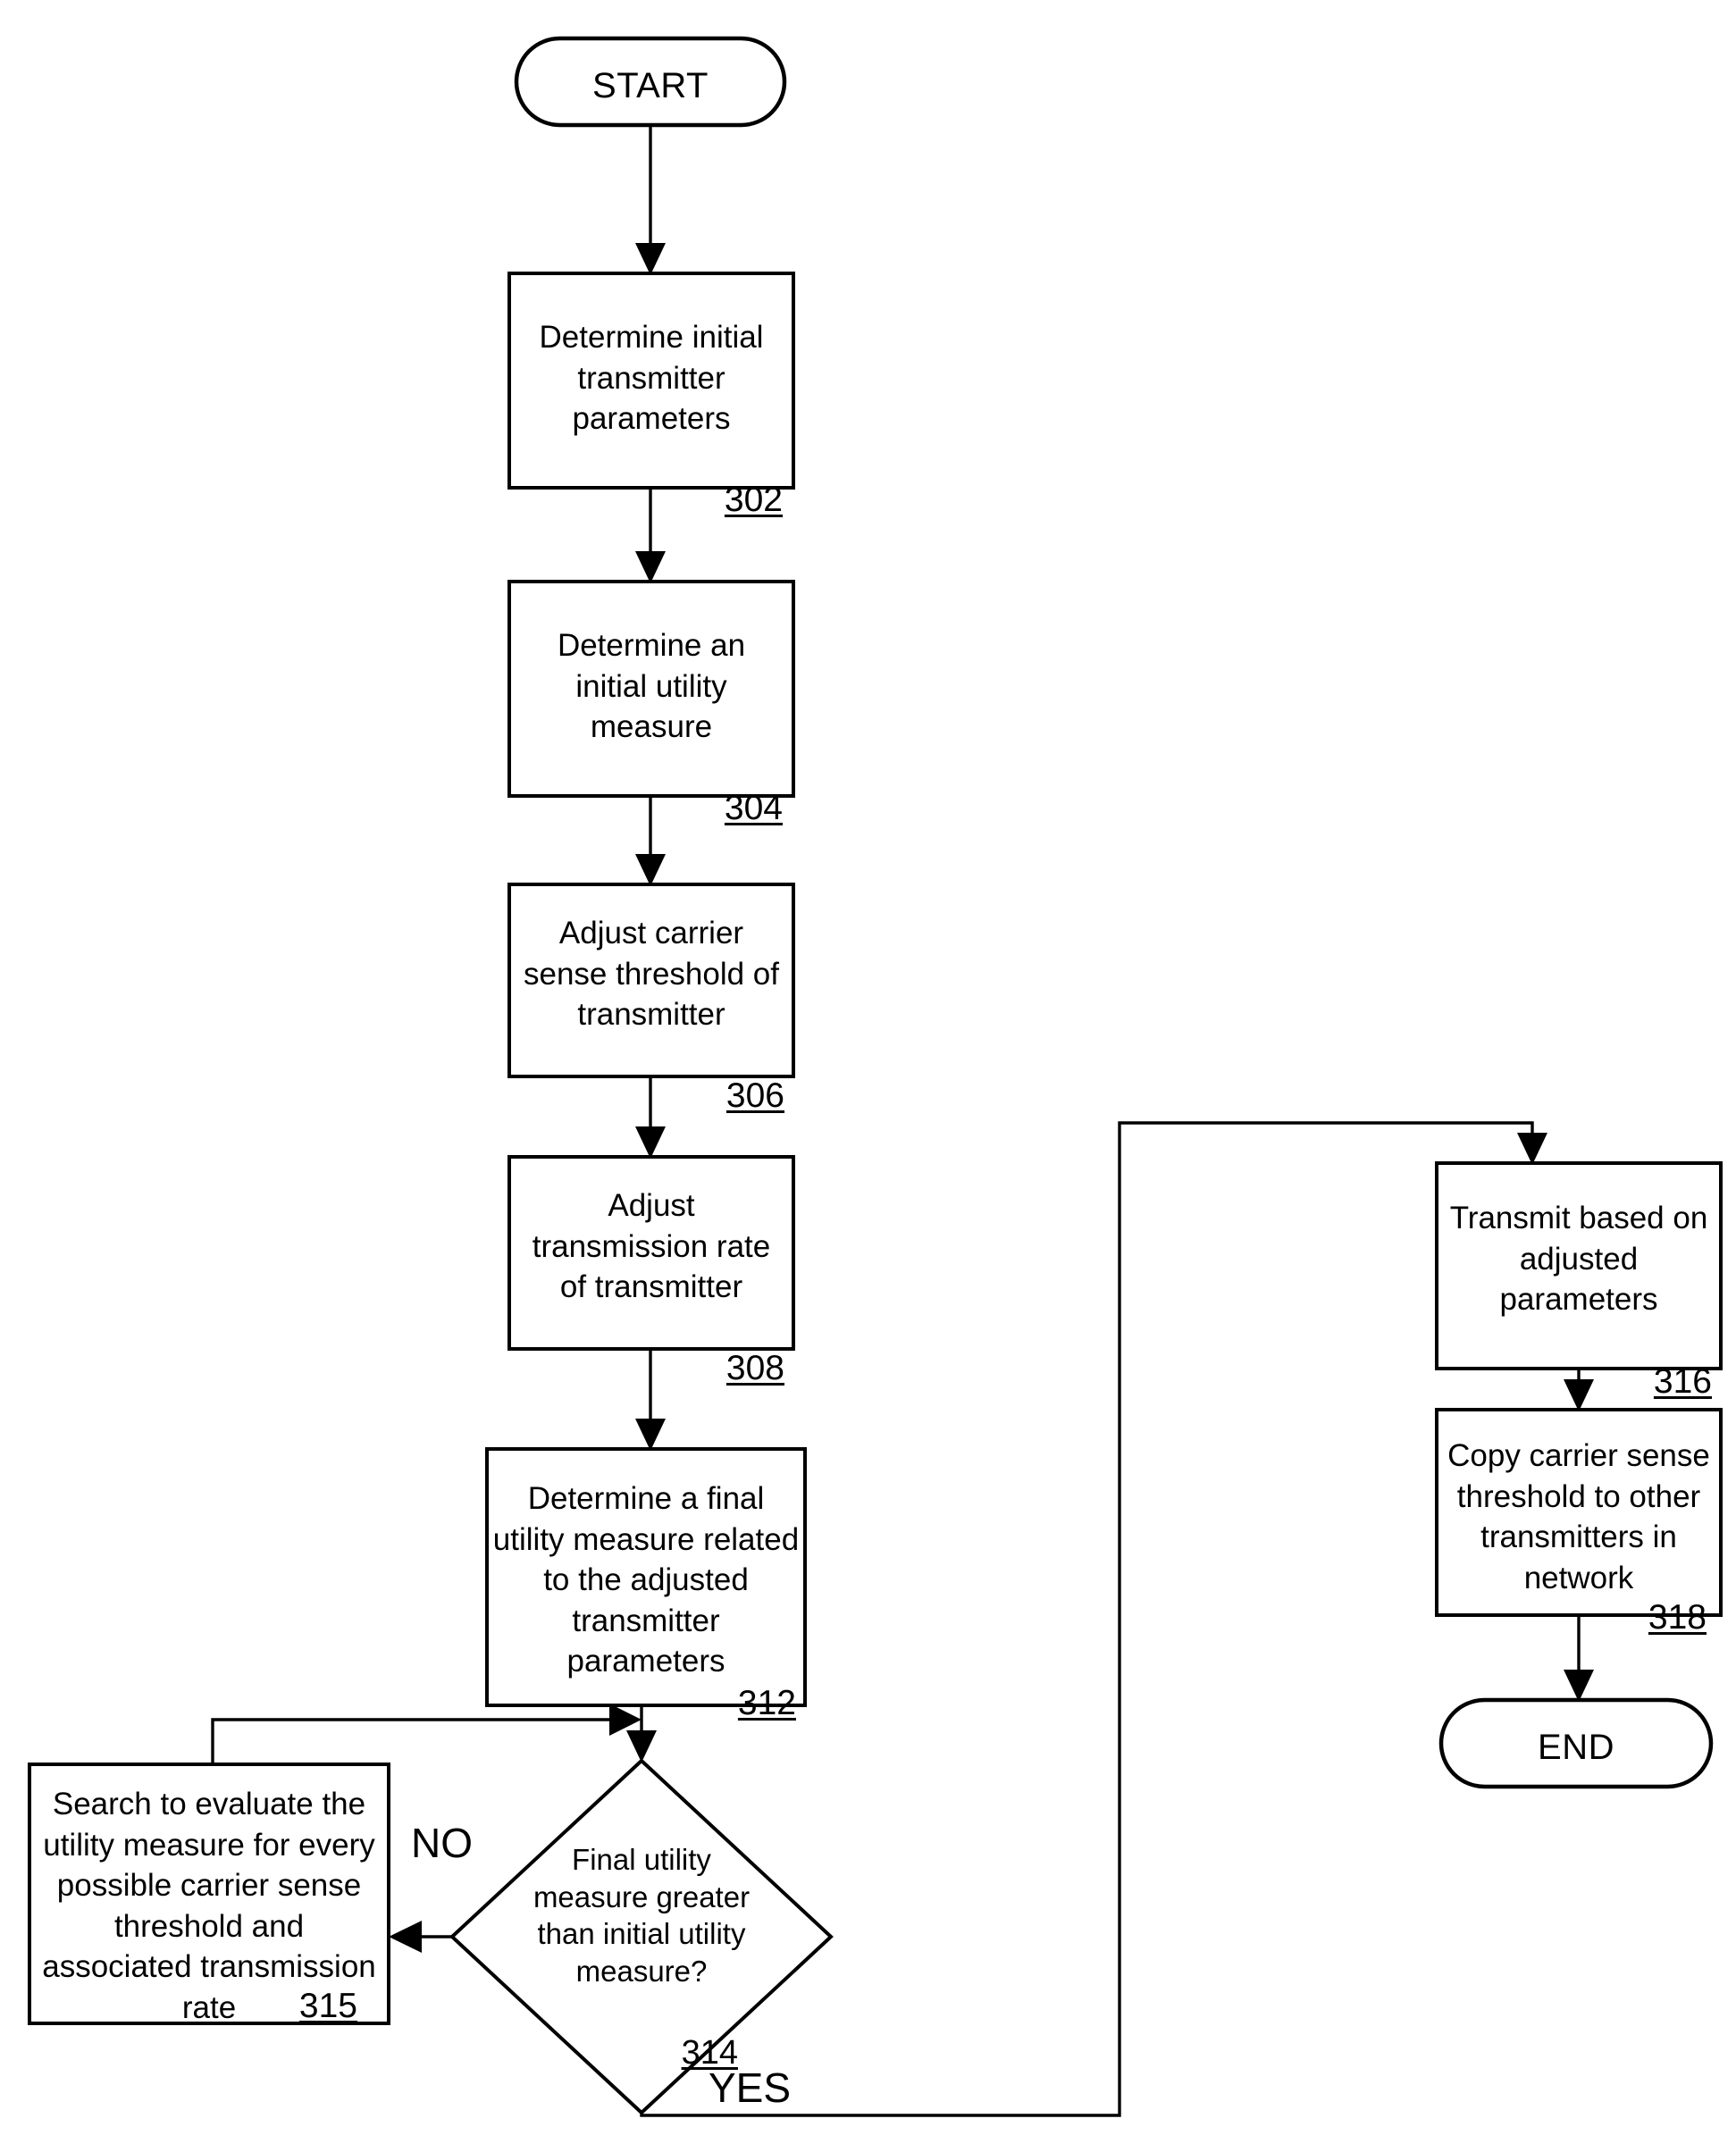  What do you see at coordinates (753, 499) in the screenshot?
I see `node-302-ref-number: 302` at bounding box center [753, 499].